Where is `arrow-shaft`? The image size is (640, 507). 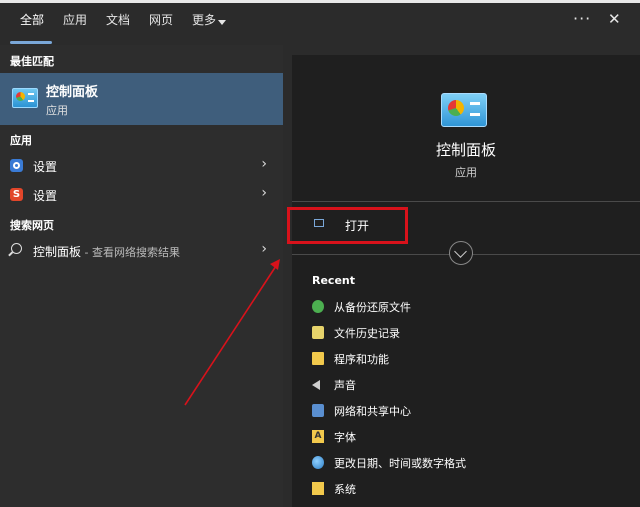
arrow-shaft is located at coordinates (230, 335).